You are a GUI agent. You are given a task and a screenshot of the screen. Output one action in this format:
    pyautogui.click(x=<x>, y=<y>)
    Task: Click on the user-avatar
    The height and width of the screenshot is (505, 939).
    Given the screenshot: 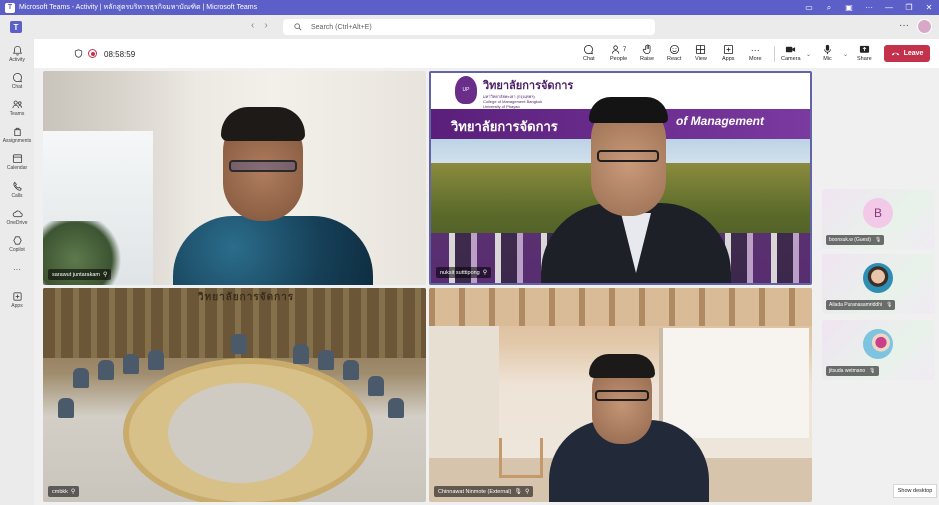 What is the action you would take?
    pyautogui.click(x=924, y=26)
    